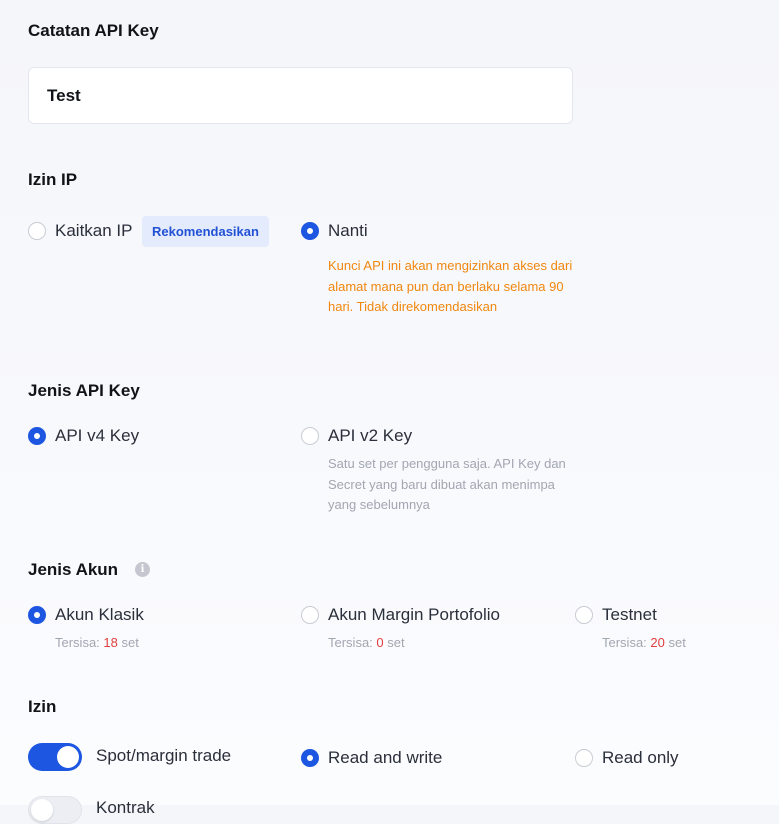 The width and height of the screenshot is (779, 824). Describe the element at coordinates (93, 30) in the screenshot. I see `api-note-title: Catatan API Key` at that location.